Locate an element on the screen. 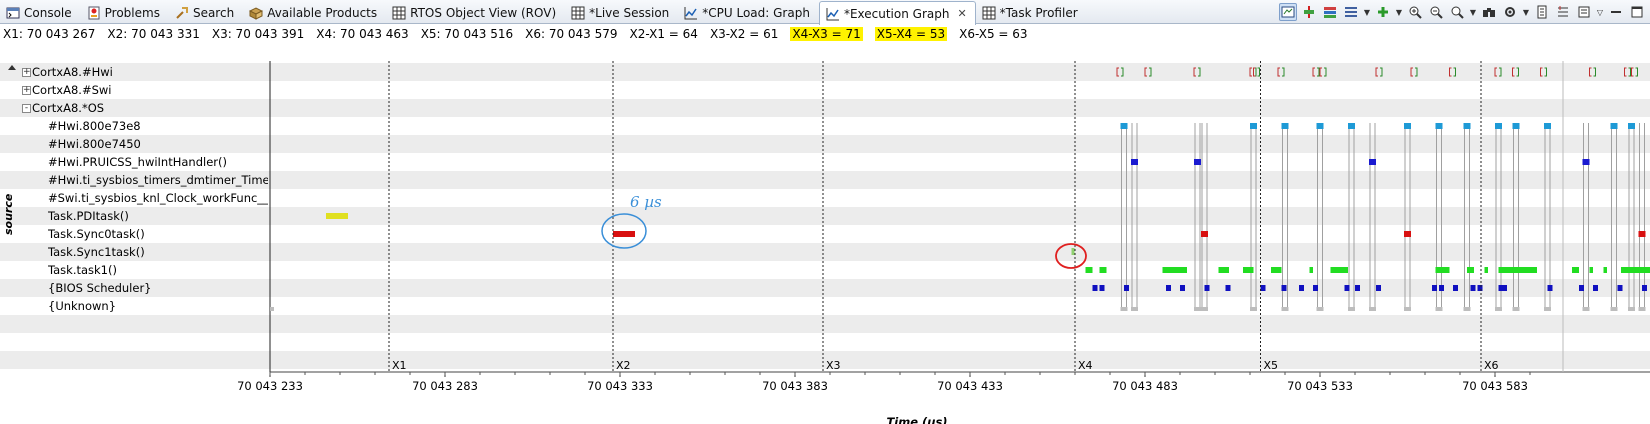 The image size is (1650, 424). pdi-task-segment is located at coordinates (337, 216).